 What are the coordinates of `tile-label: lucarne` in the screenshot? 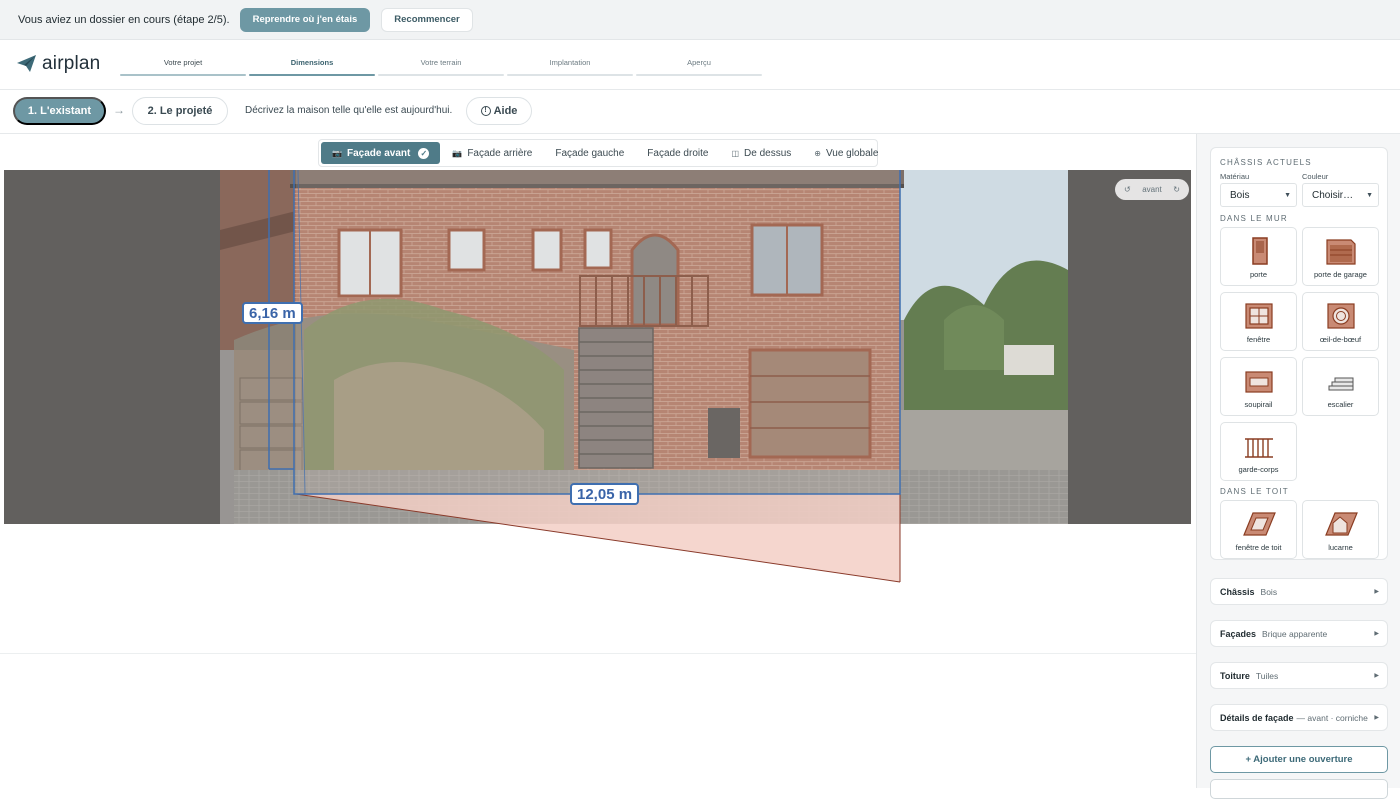 It's located at (1340, 547).